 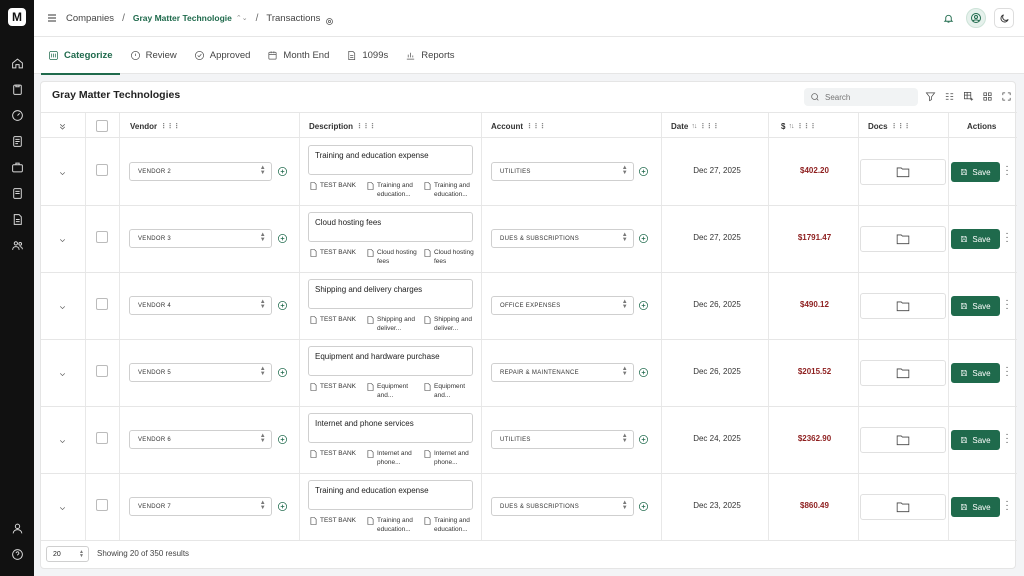 What do you see at coordinates (861, 97) in the screenshot?
I see `search-box` at bounding box center [861, 97].